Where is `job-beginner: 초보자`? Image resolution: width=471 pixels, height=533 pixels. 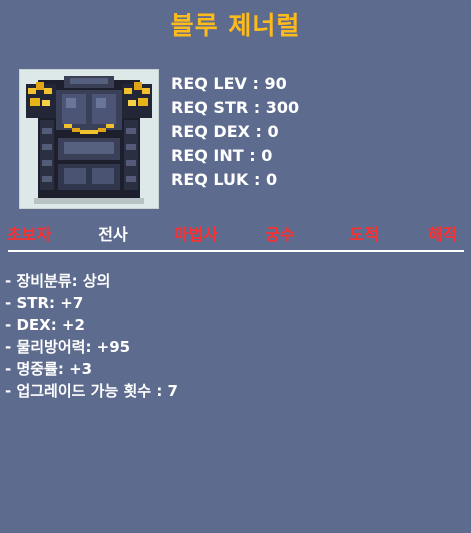 job-beginner: 초보자 is located at coordinates (29, 234).